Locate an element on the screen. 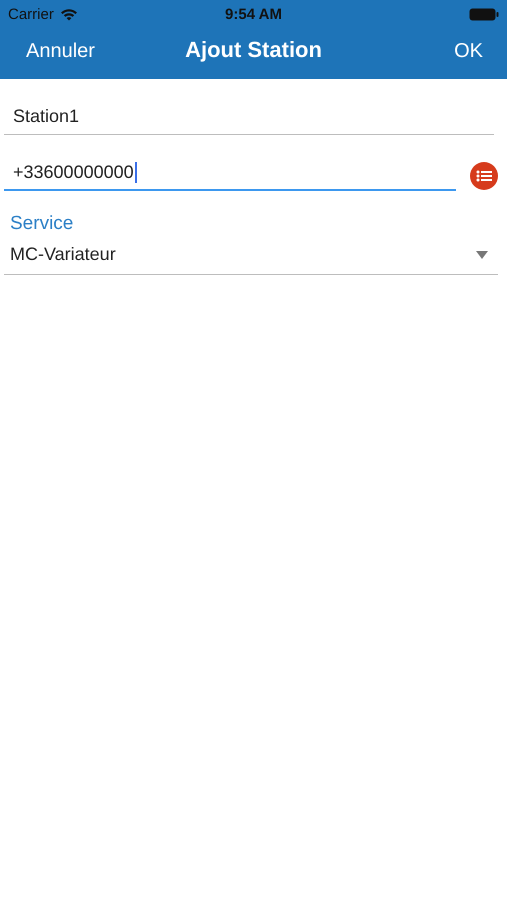 The width and height of the screenshot is (507, 900). list-button is located at coordinates (484, 176).